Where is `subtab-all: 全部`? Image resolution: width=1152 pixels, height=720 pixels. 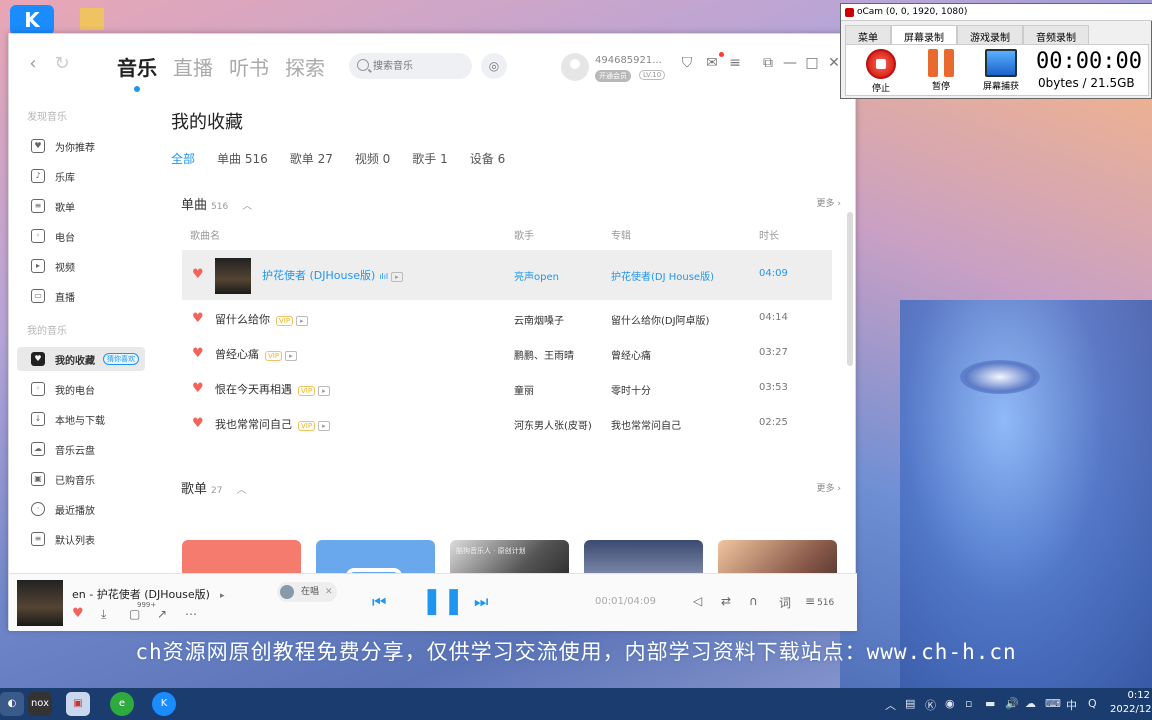 subtab-all: 全部 is located at coordinates (183, 158).